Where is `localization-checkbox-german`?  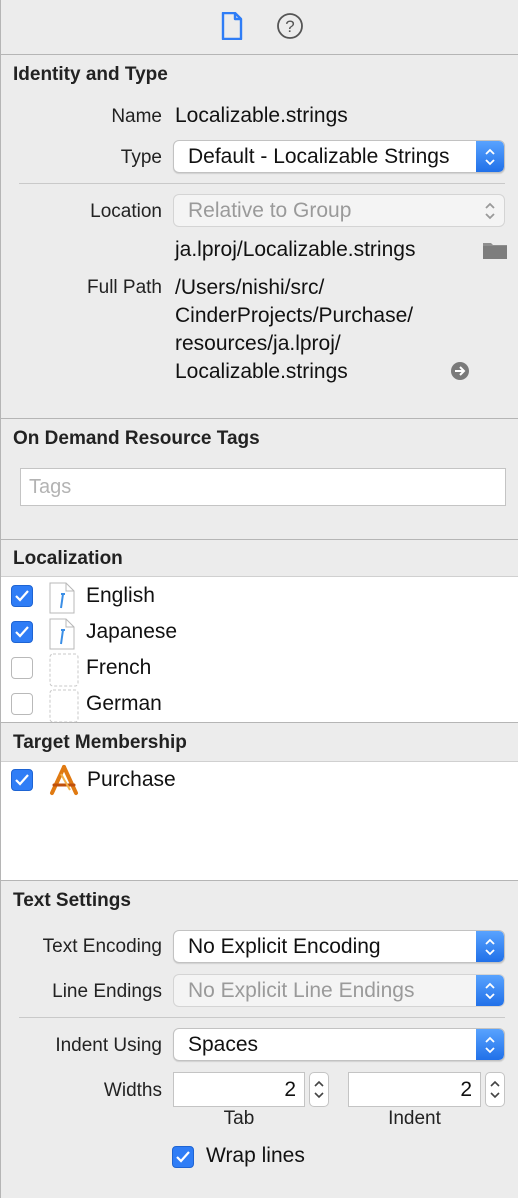
localization-checkbox-german is located at coordinates (22, 704).